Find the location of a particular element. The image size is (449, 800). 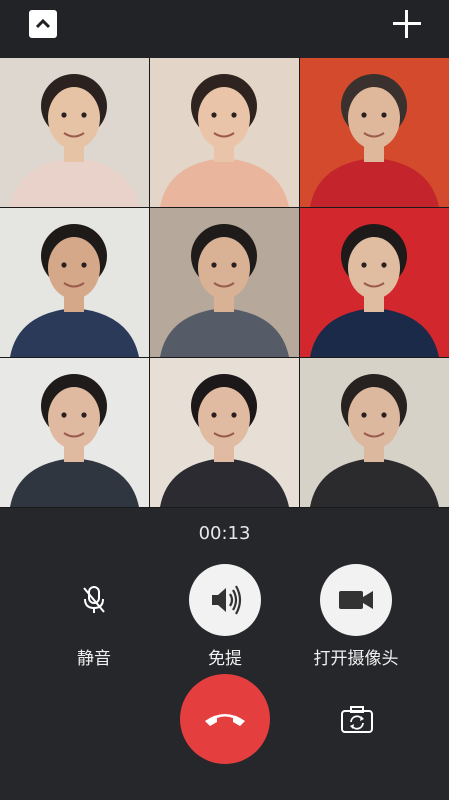

top-bar is located at coordinates (224, 29).